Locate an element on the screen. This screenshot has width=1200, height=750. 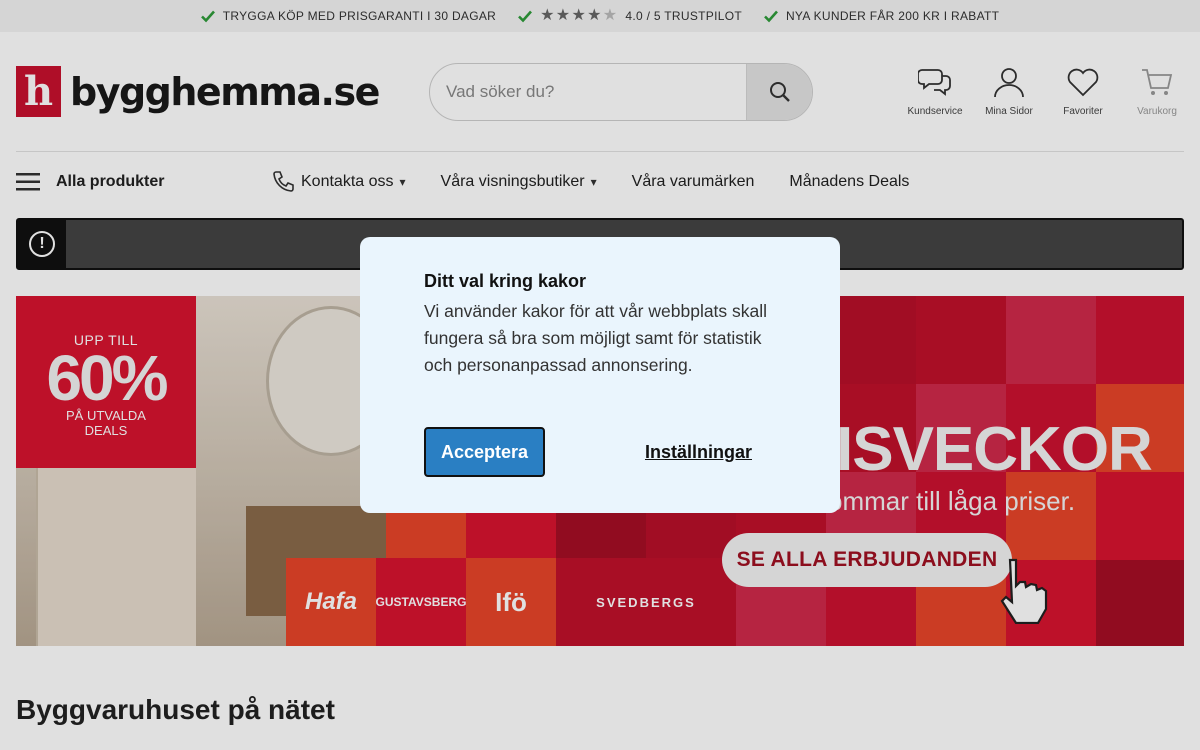
cookie-settings-link: Inställningar is located at coordinates (698, 452).